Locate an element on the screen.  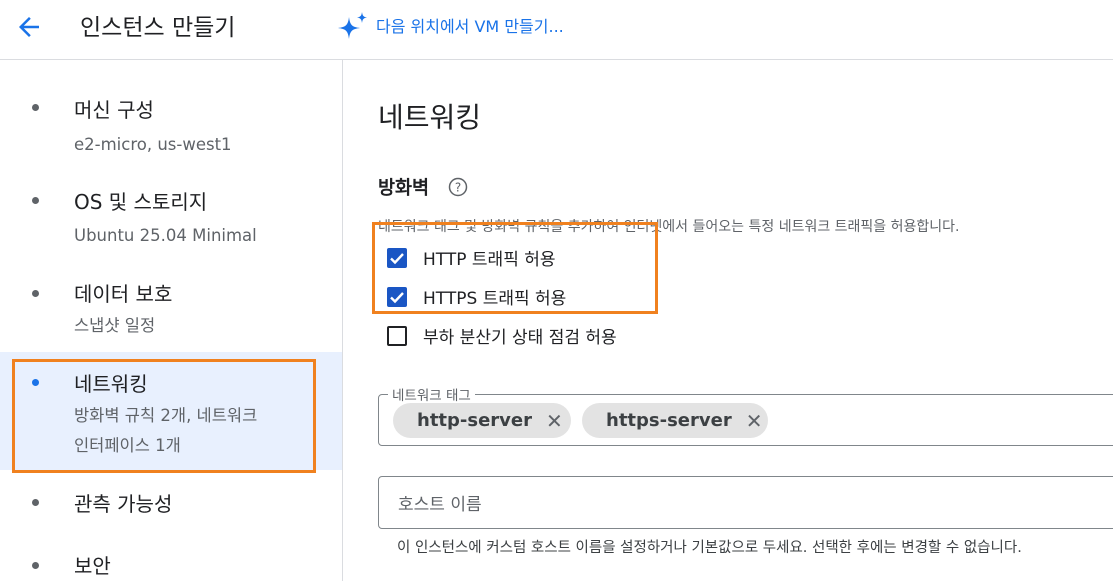
header-divider is located at coordinates (556, 59).